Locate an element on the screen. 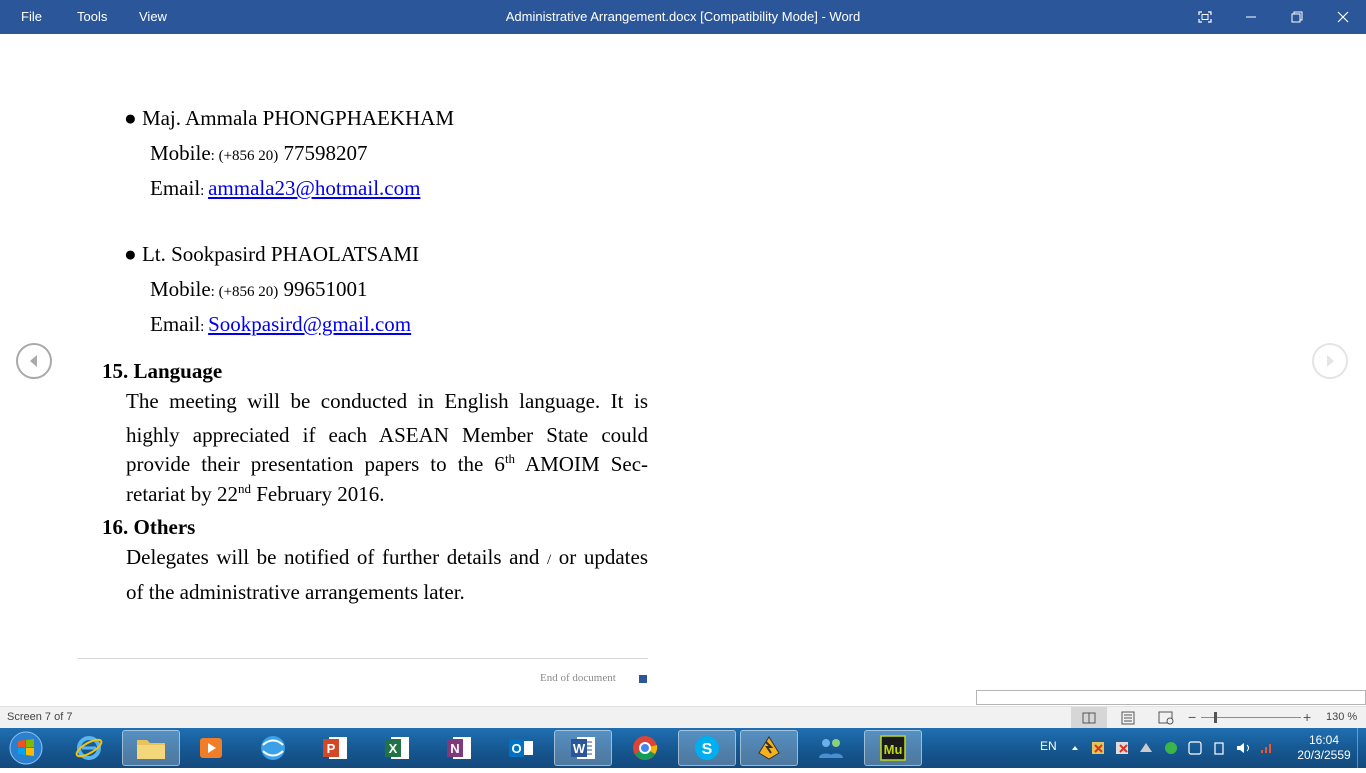 This screenshot has height=773, width=1366. chevron-up-icon is located at coordinates (1075, 748).